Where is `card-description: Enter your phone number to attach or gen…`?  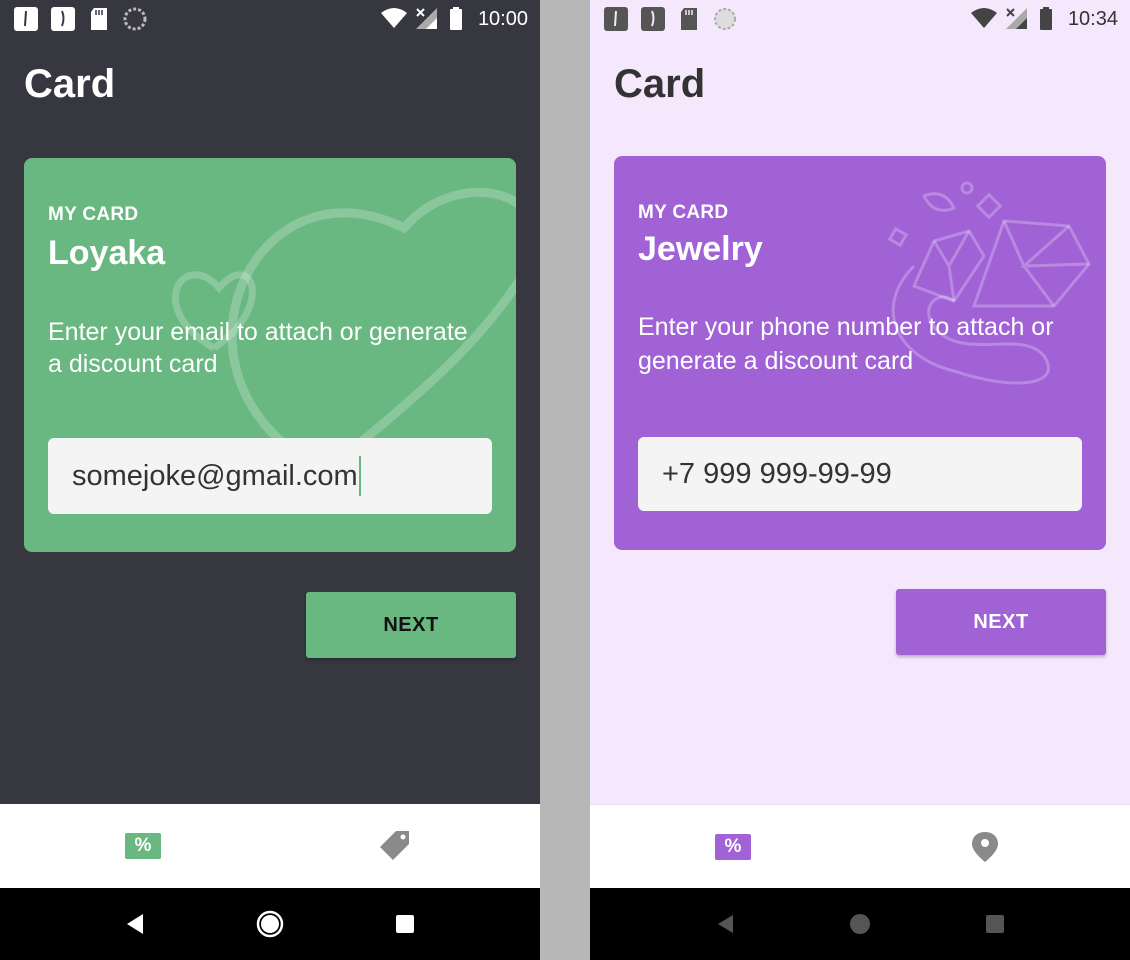
card-description: Enter your phone number to attach or gen… is located at coordinates (846, 344).